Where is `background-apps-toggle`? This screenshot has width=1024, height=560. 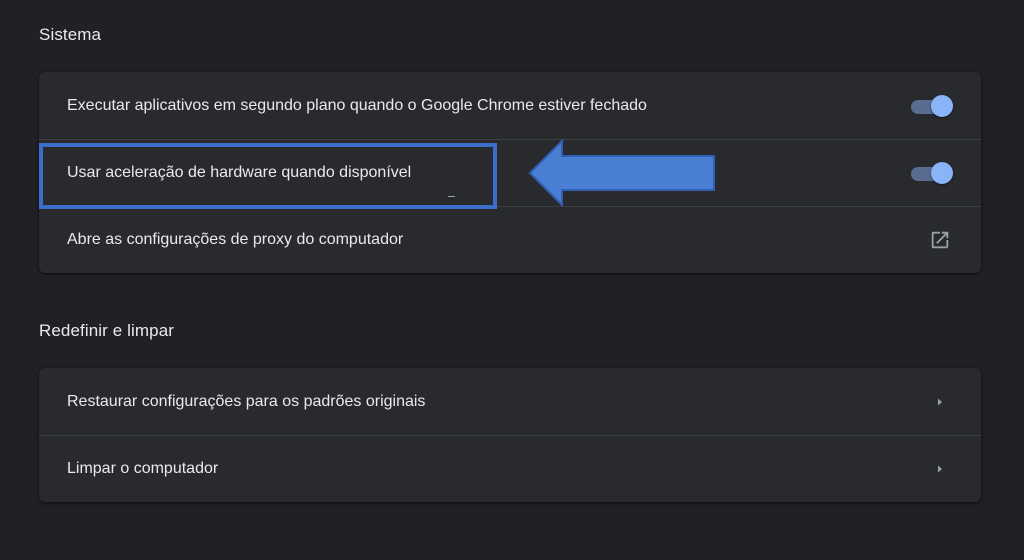
background-apps-toggle is located at coordinates (931, 106).